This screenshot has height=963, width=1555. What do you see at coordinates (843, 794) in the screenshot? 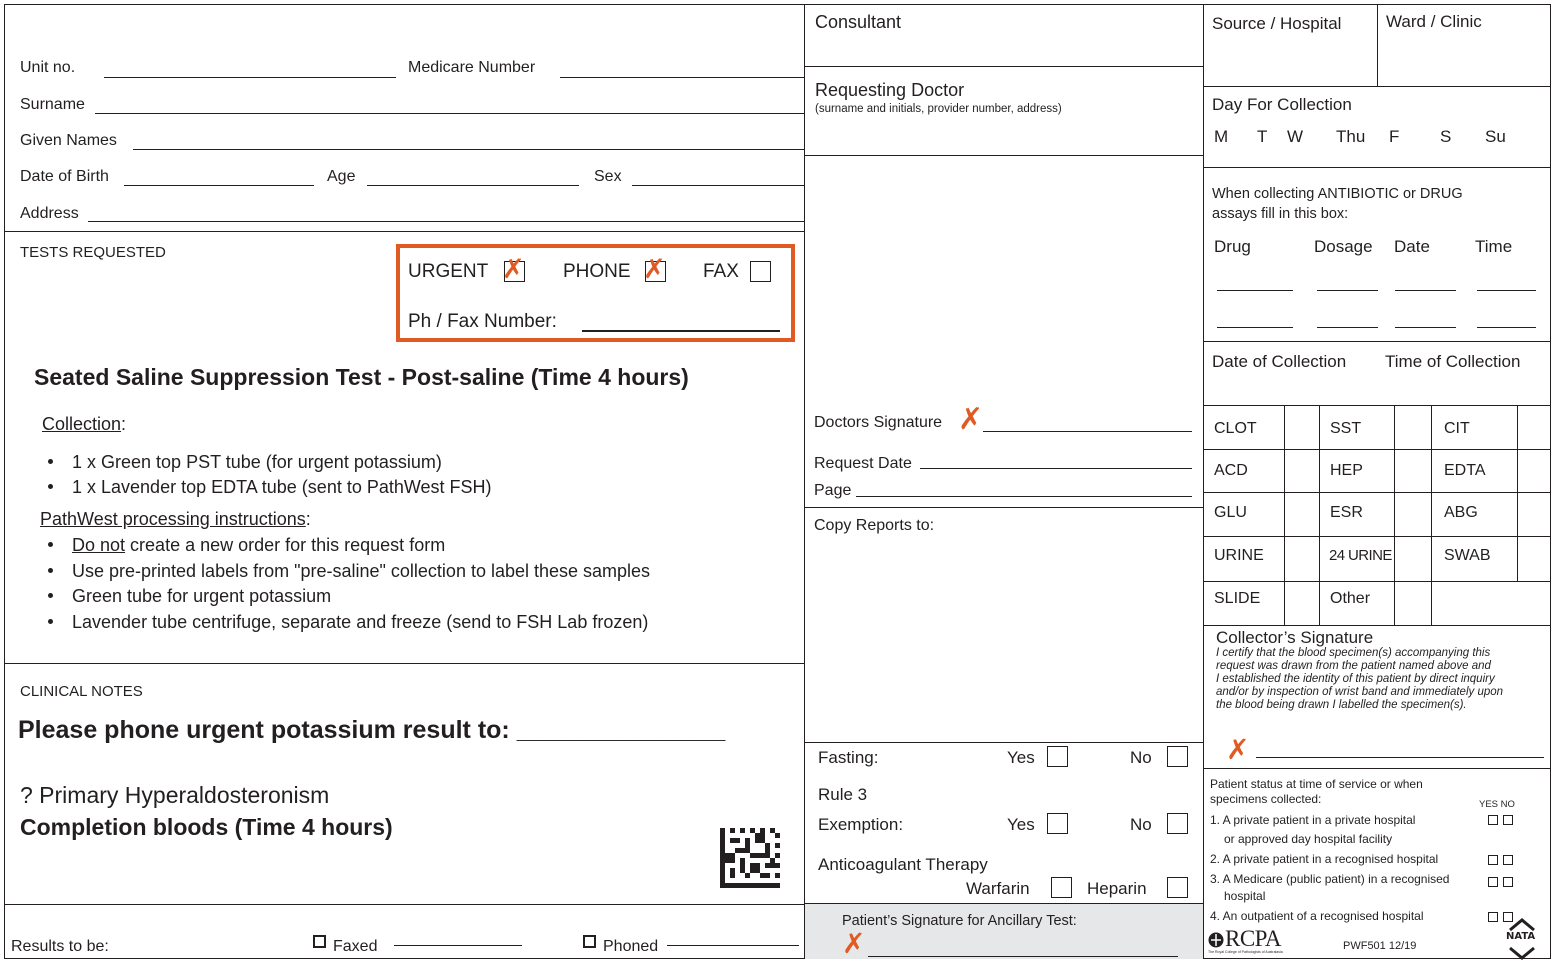
I see `rule3-label: Rule 3` at bounding box center [843, 794].